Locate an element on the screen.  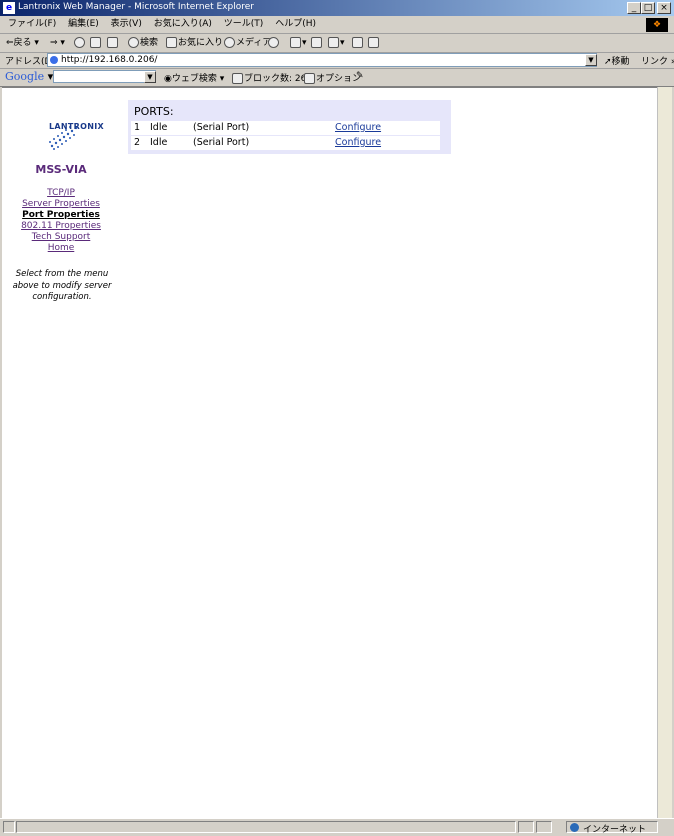
edit-button: ▾ is located at coordinates (336, 43).